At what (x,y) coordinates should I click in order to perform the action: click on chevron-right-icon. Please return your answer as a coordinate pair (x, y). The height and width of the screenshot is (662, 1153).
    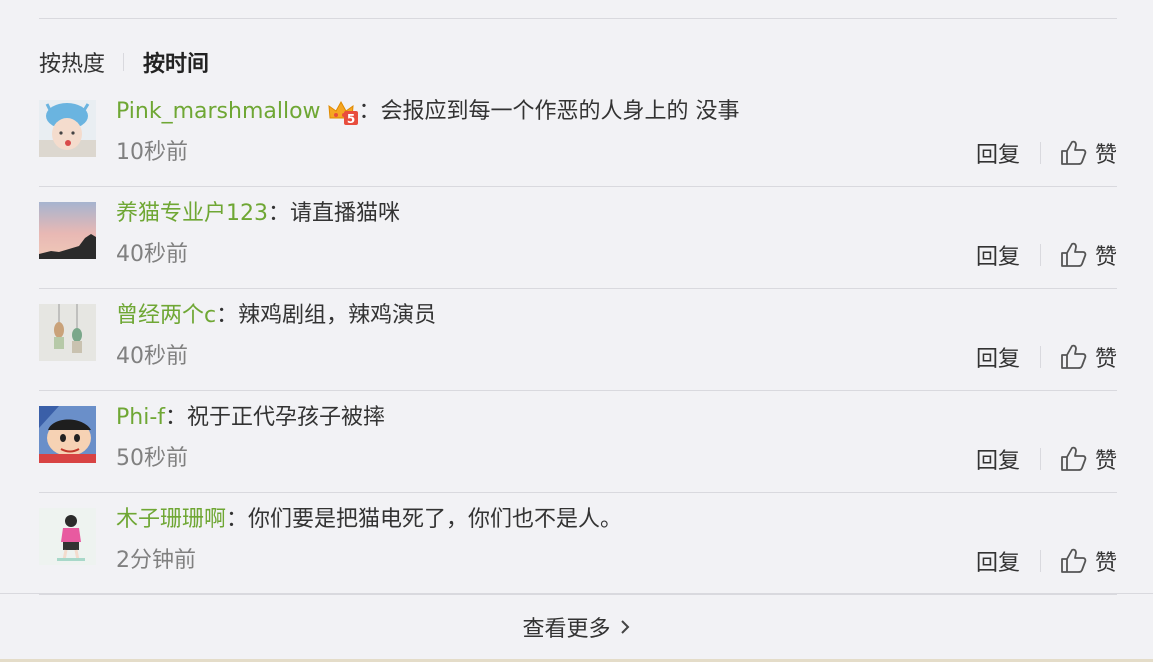
    Looking at the image, I should click on (624, 627).